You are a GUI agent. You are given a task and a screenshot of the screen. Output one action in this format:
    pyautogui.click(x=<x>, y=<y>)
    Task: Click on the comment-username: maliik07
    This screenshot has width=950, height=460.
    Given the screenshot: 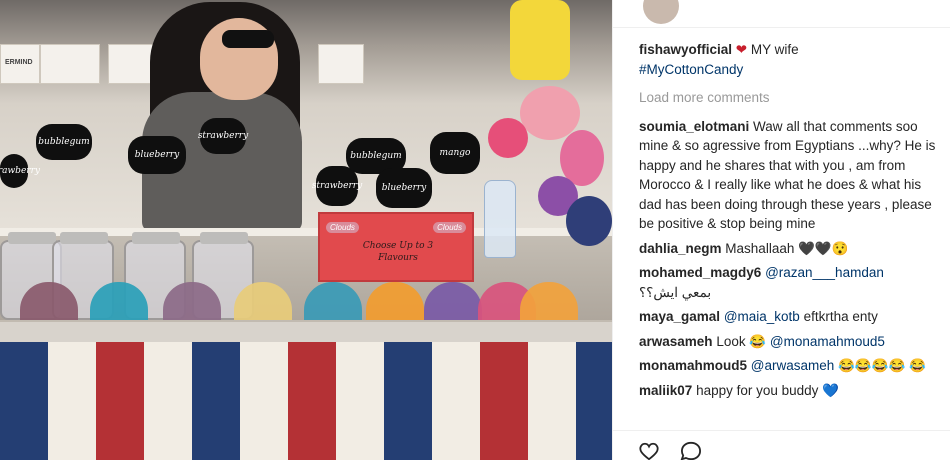 What is the action you would take?
    pyautogui.click(x=665, y=390)
    